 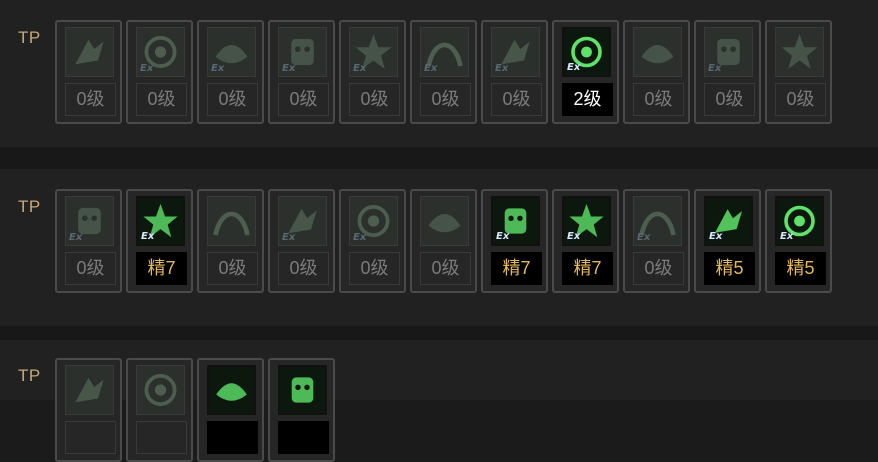 What do you see at coordinates (444, 221) in the screenshot?
I see `hypno-swirl-icon` at bounding box center [444, 221].